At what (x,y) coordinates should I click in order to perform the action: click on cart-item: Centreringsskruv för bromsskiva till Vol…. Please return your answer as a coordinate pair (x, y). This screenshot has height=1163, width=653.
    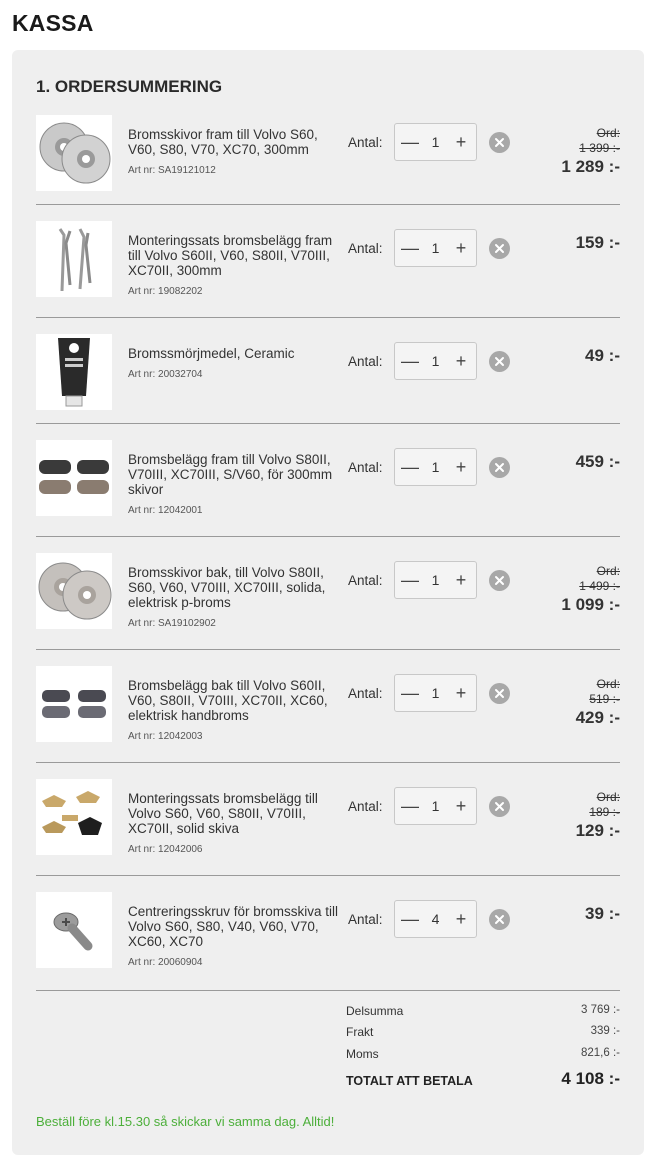
    Looking at the image, I should click on (328, 941).